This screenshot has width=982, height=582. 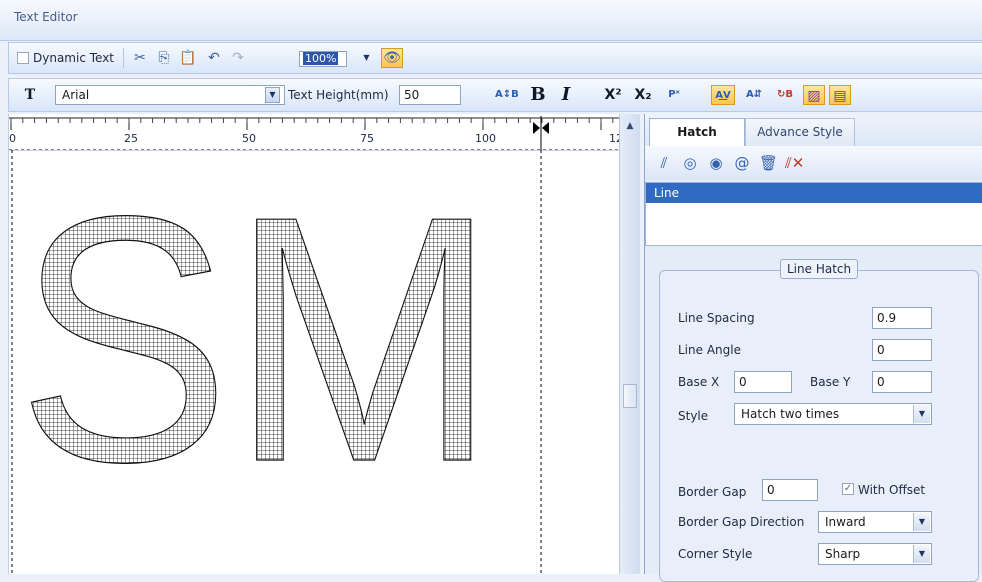 What do you see at coordinates (131, 138) in the screenshot?
I see `ruler-label: 25` at bounding box center [131, 138].